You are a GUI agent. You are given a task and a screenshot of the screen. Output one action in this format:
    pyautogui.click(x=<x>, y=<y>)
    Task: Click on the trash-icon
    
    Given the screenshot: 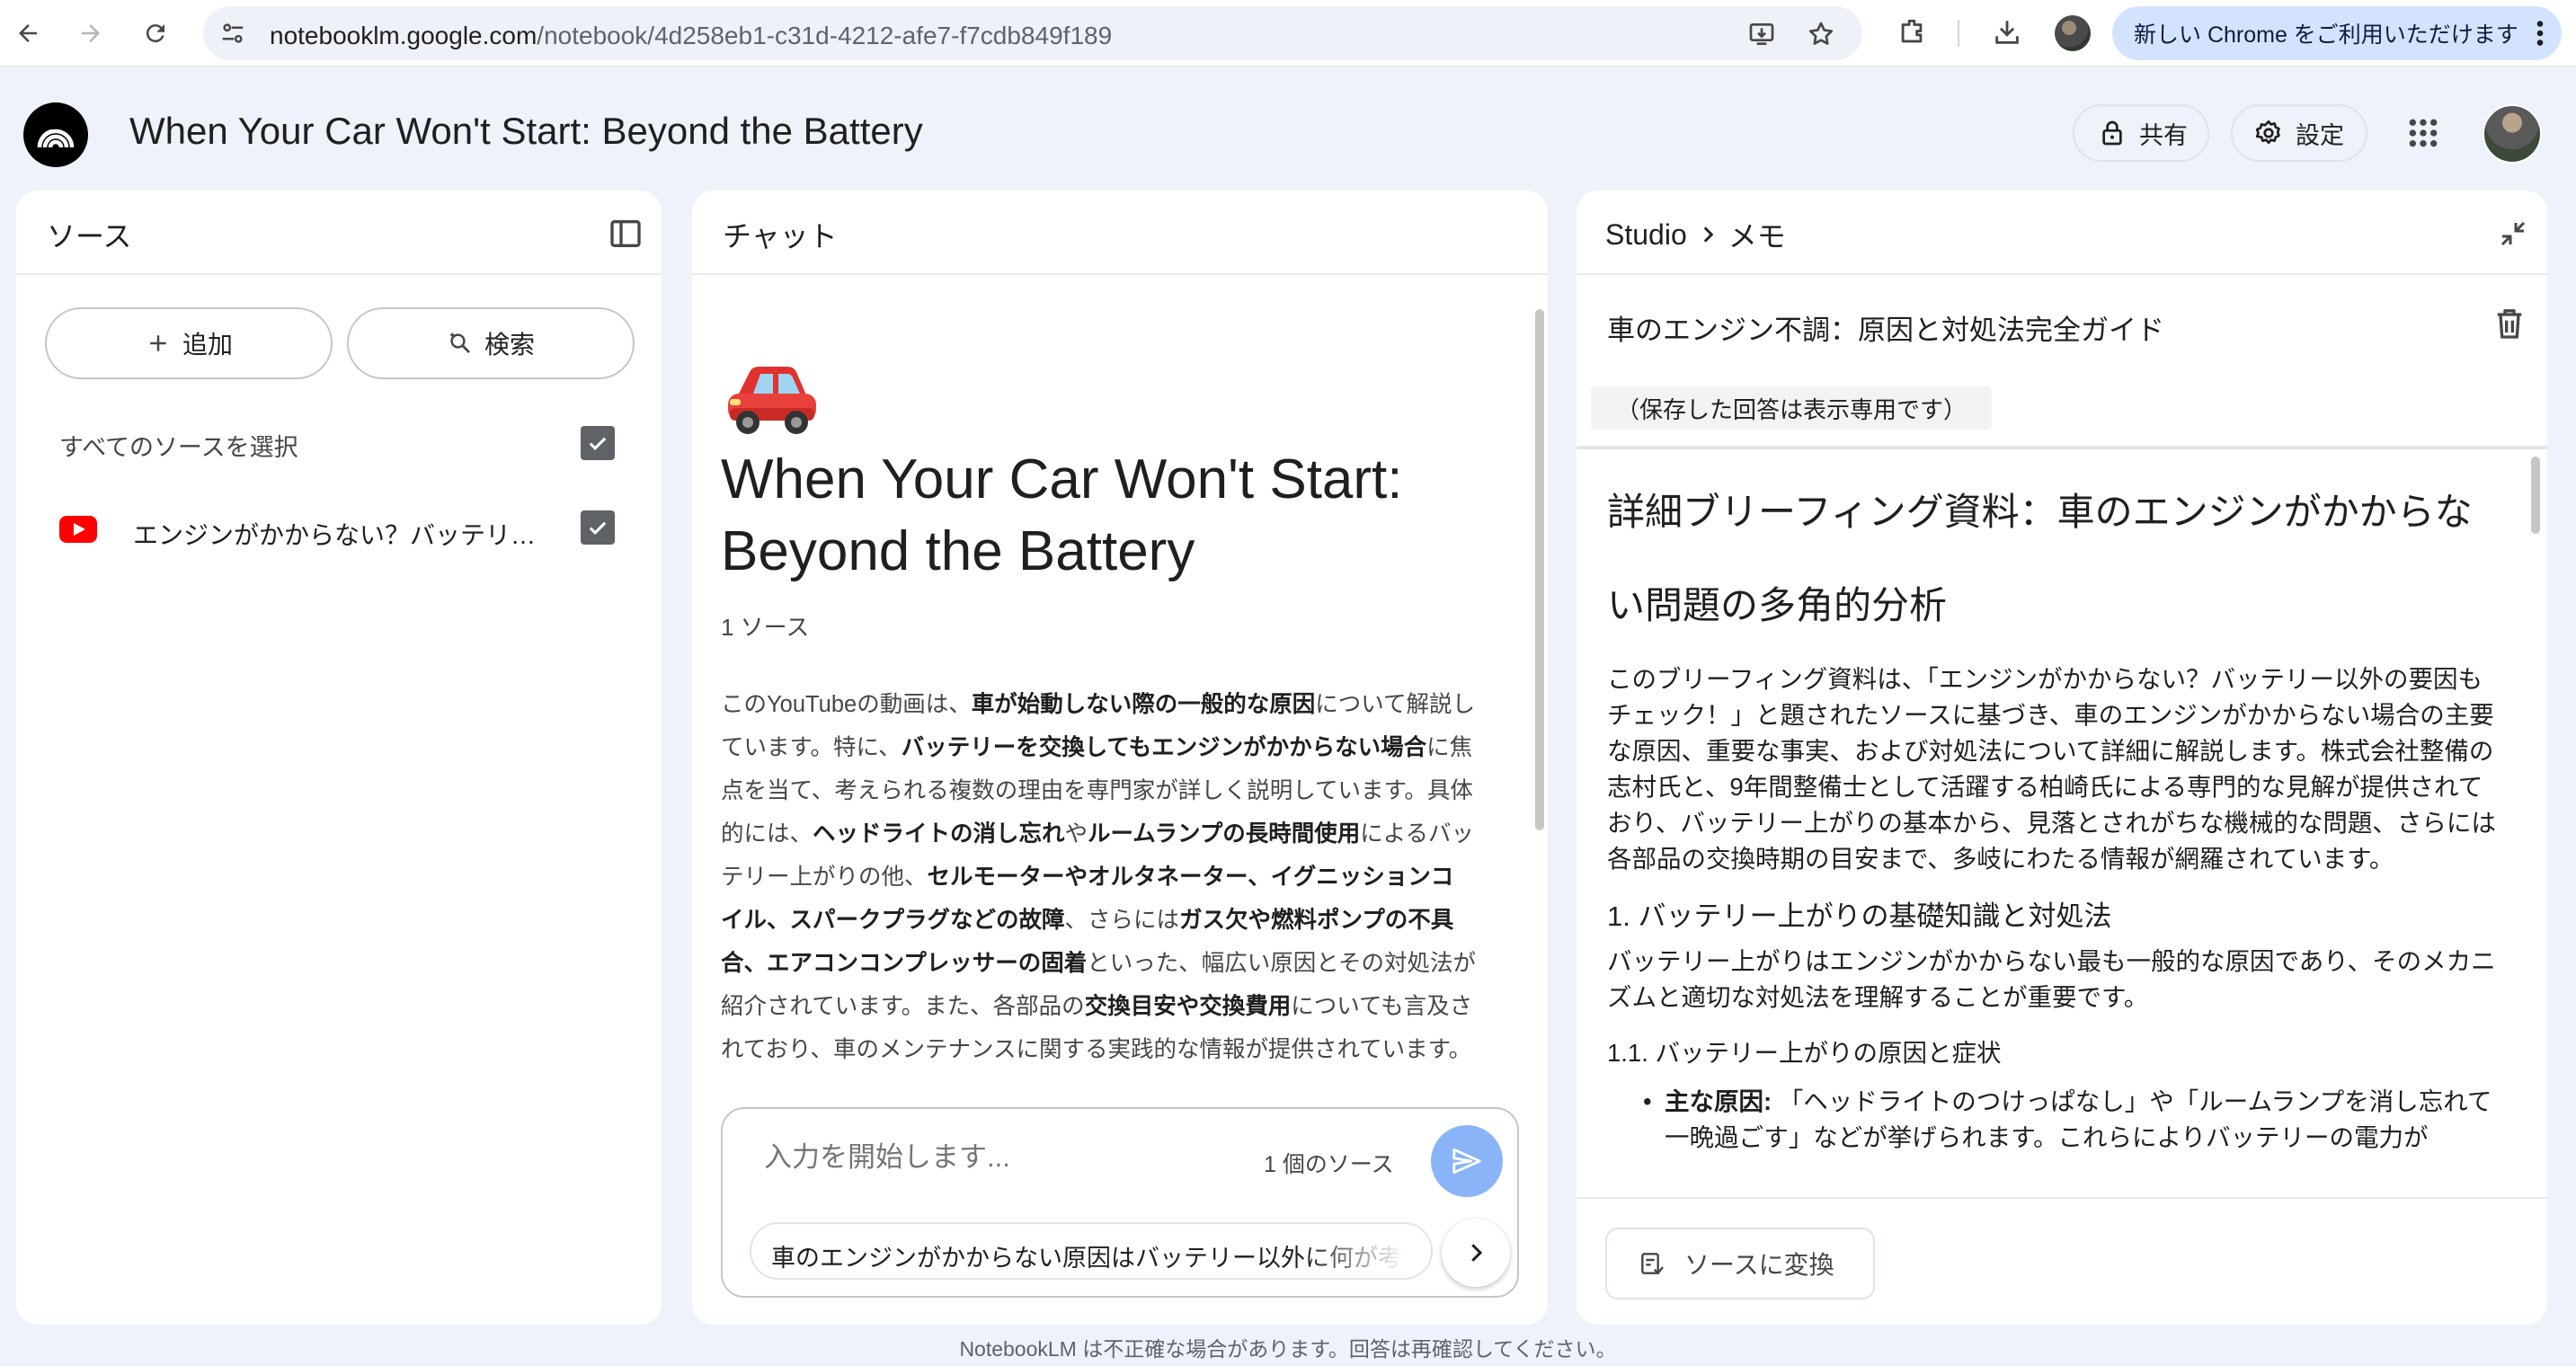 What is the action you would take?
    pyautogui.click(x=2509, y=324)
    